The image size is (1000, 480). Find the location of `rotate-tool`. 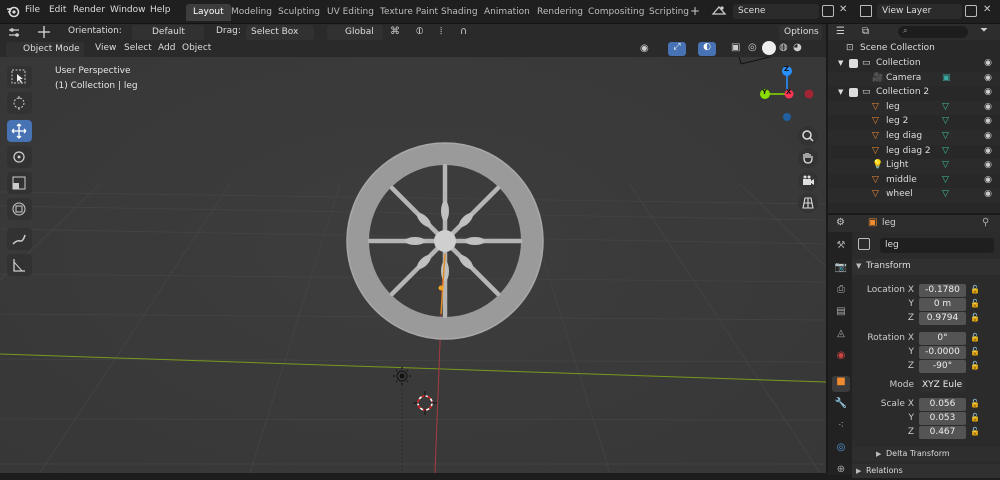

rotate-tool is located at coordinates (19, 157).